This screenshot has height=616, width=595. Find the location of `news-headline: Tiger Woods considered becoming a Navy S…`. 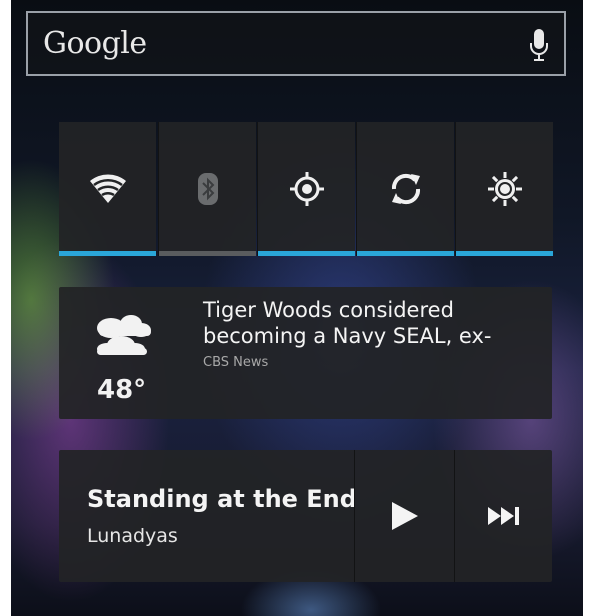

news-headline: Tiger Woods considered becoming a Navy S… is located at coordinates (373, 323).